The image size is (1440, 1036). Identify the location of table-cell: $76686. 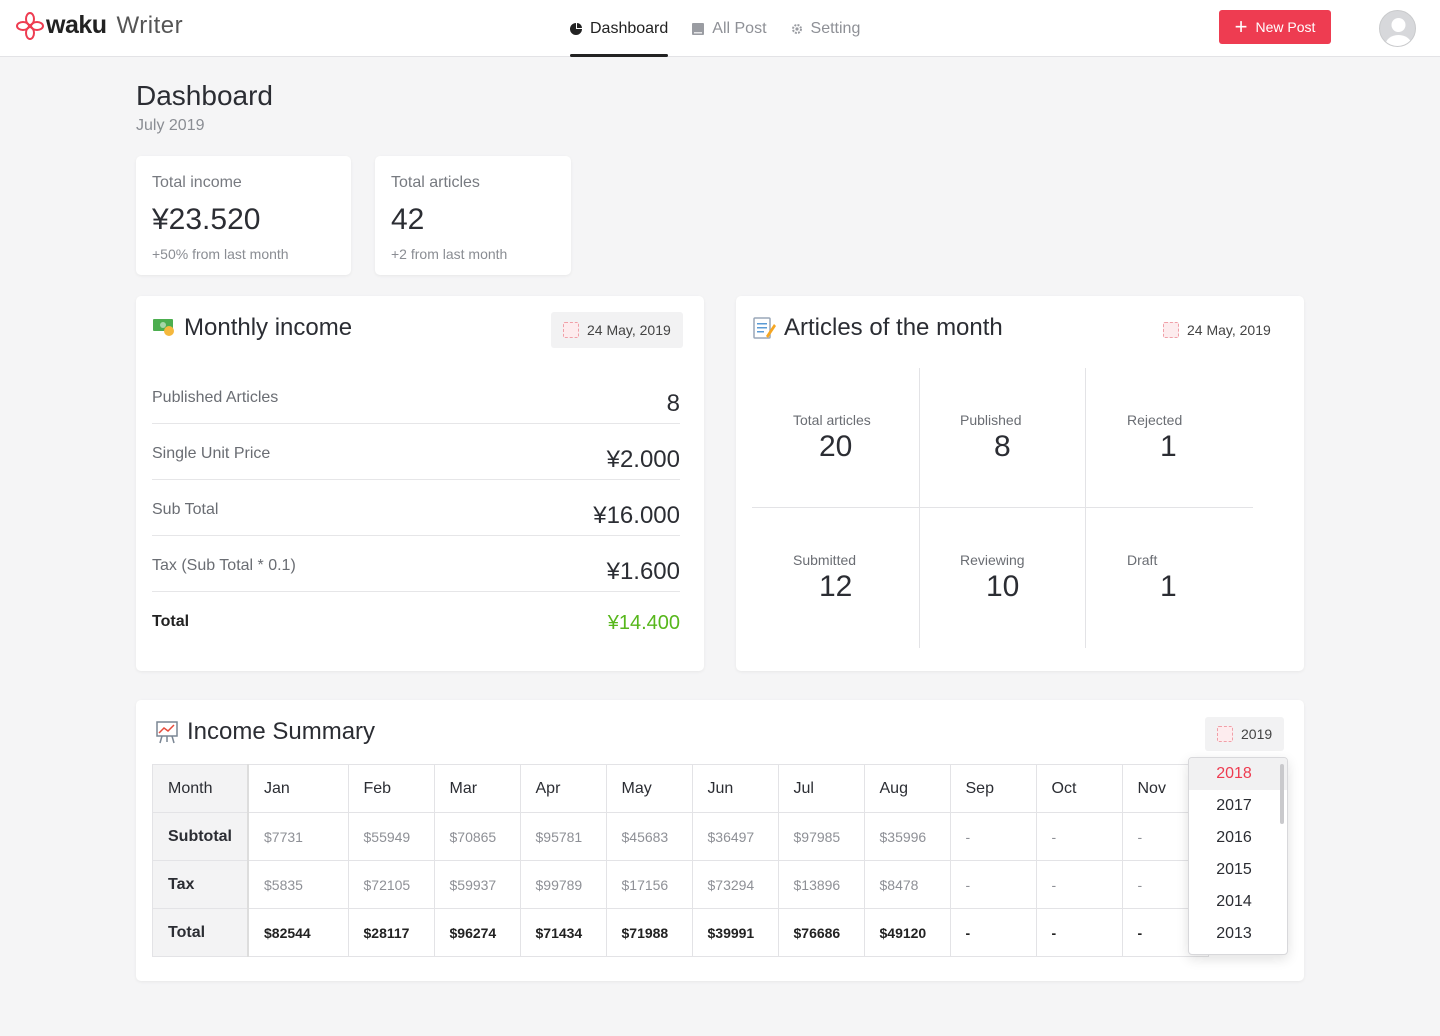
(821, 932).